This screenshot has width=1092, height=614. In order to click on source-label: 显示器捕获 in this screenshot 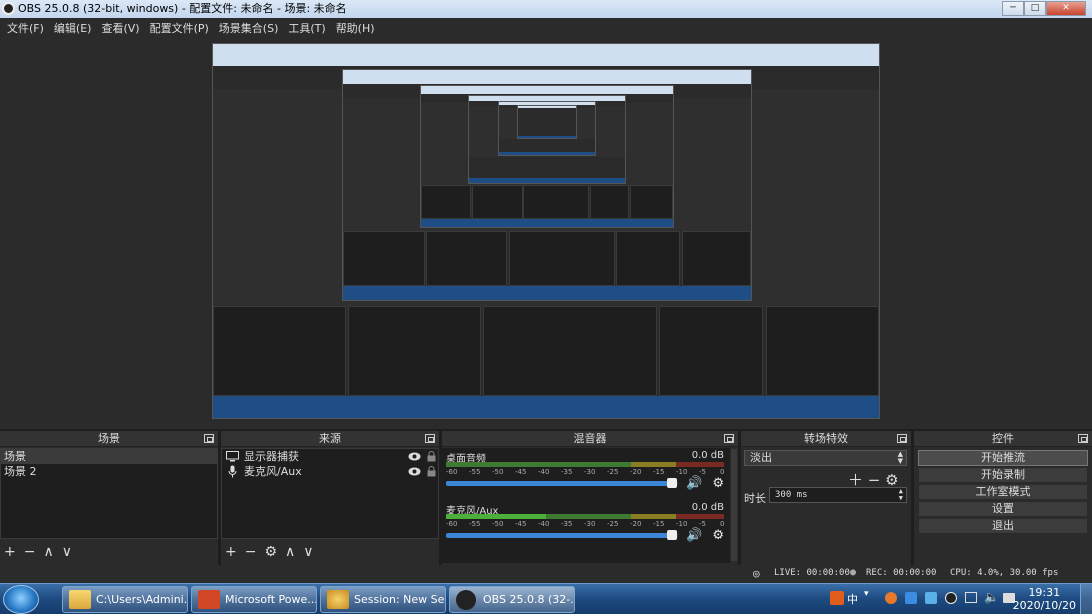, I will do `click(271, 456)`.